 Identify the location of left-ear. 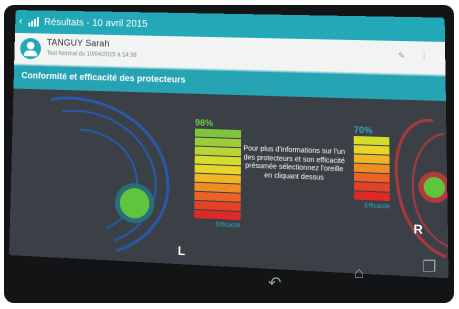
(108, 175).